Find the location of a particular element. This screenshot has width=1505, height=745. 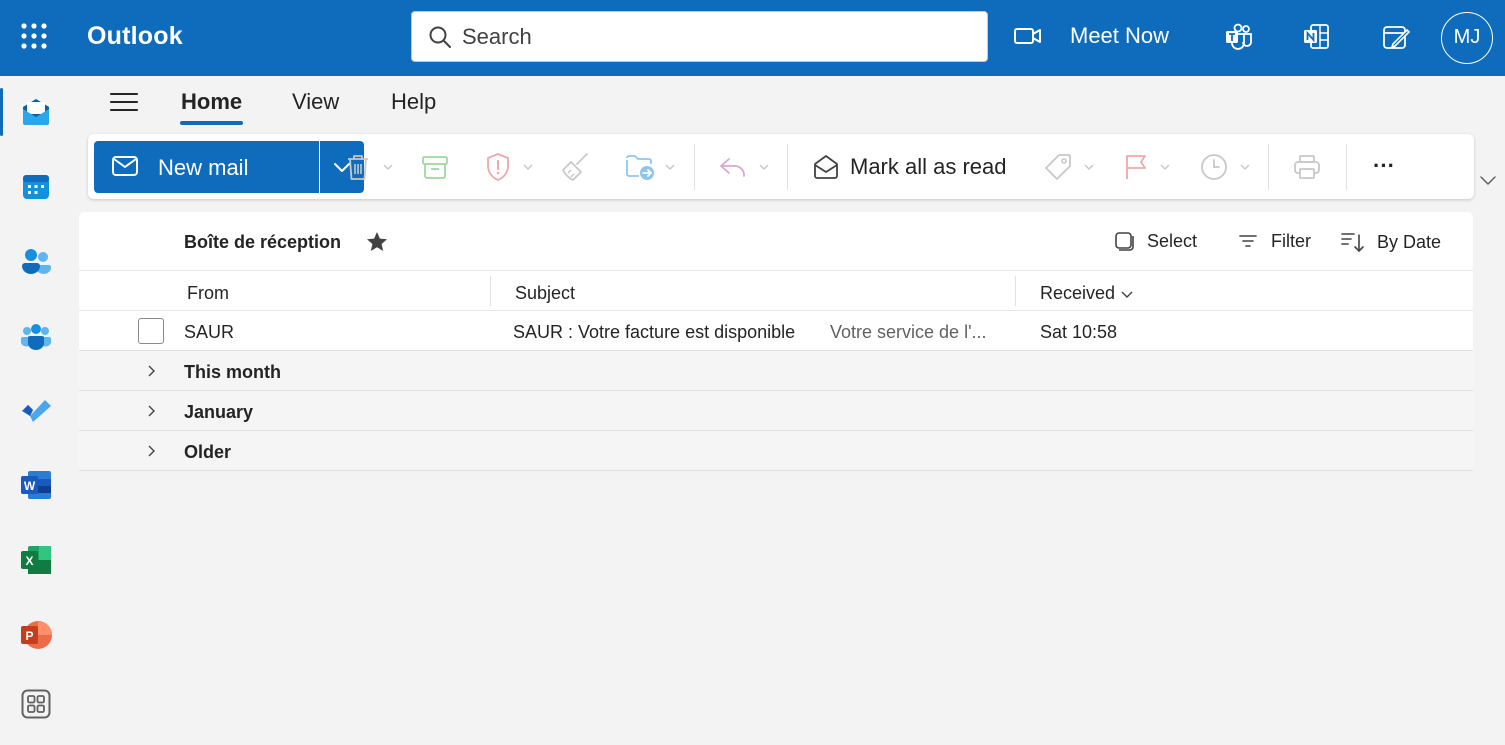

rail-todo is located at coordinates (36, 410).